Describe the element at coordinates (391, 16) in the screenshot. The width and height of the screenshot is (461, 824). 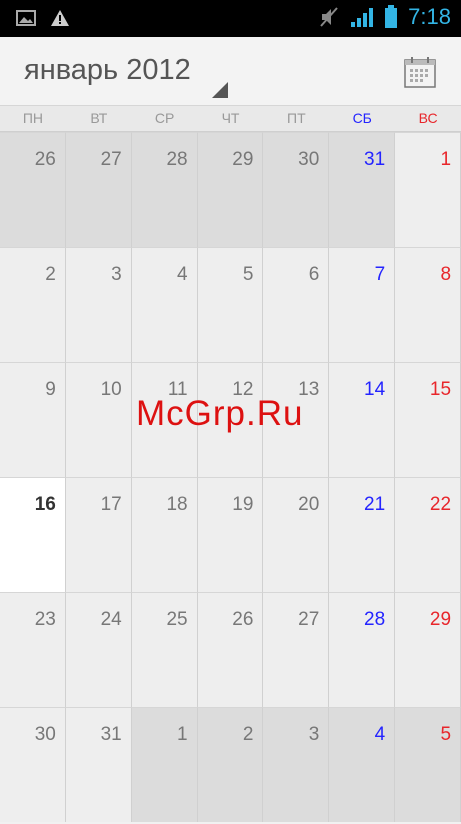
I see `battery-icon` at that location.